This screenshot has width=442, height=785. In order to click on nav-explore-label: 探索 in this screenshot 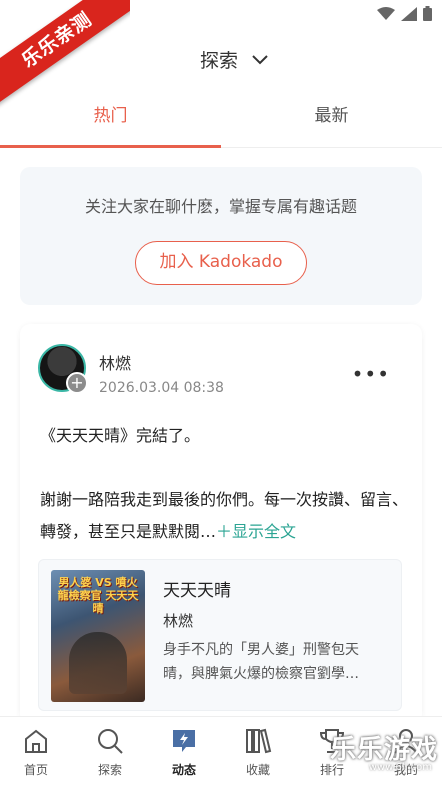, I will do `click(109, 770)`.